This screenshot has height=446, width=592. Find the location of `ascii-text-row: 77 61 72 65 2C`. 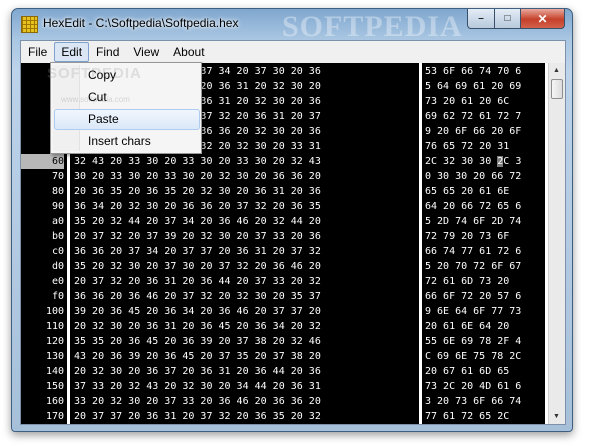

ascii-text-row: 77 61 72 65 2C is located at coordinates (467, 416).